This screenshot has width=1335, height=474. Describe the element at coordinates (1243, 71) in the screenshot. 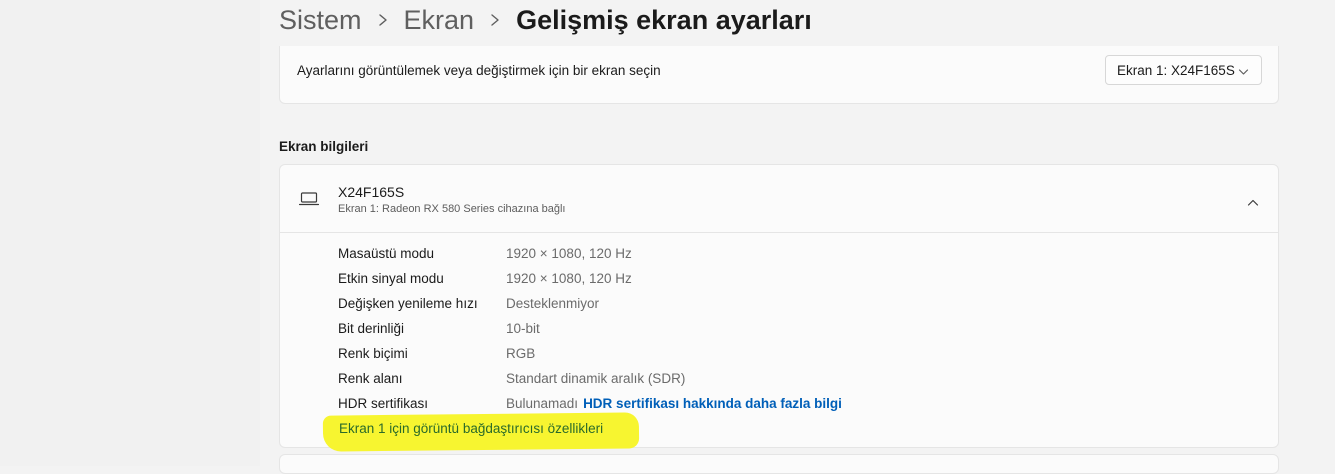

I see `chevron-down-icon` at that location.